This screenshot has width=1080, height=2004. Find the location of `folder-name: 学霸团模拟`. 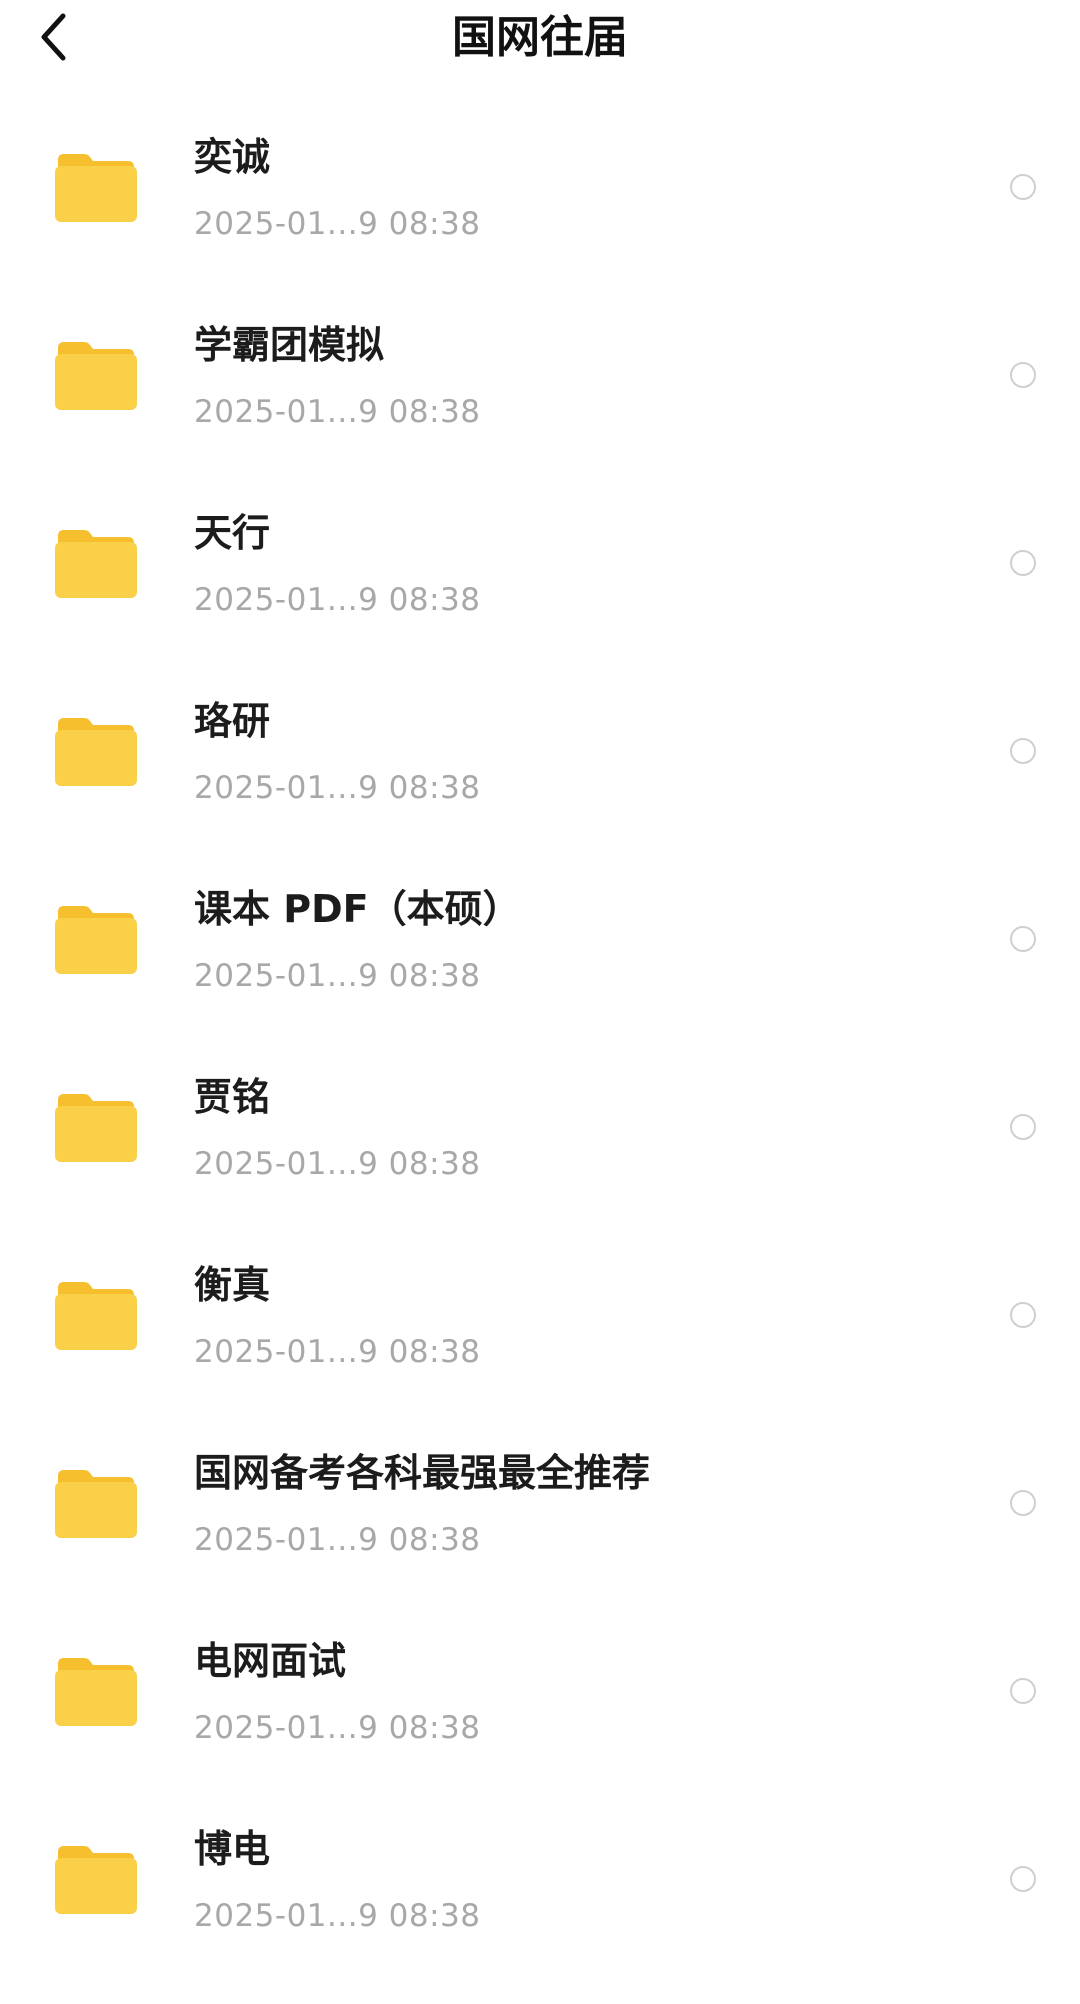

folder-name: 学霸团模拟 is located at coordinates (289, 345).